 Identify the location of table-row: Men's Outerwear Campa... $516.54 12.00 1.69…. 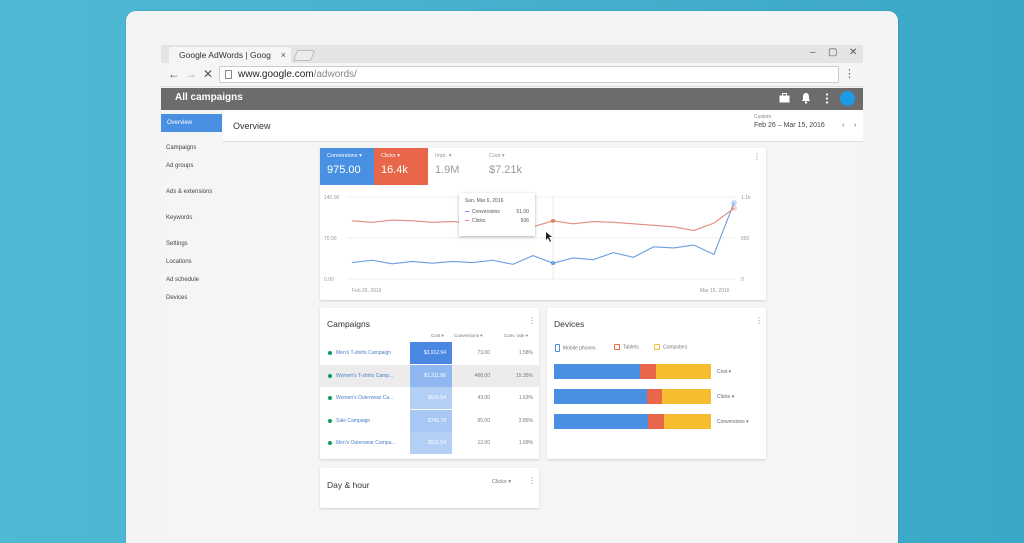
(429, 443).